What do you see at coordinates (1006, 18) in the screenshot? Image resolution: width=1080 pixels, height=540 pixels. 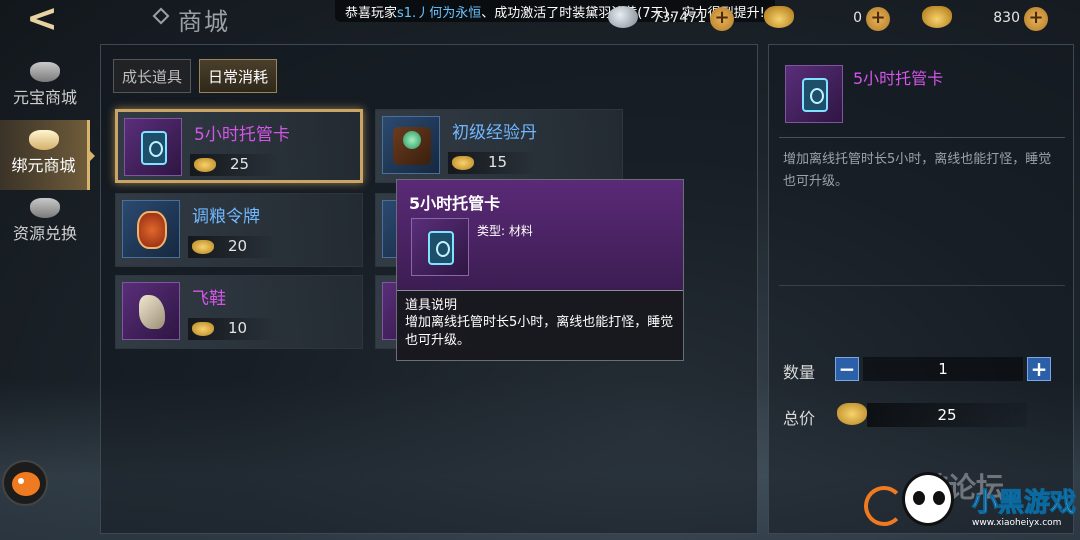 I see `currency-value: 830` at bounding box center [1006, 18].